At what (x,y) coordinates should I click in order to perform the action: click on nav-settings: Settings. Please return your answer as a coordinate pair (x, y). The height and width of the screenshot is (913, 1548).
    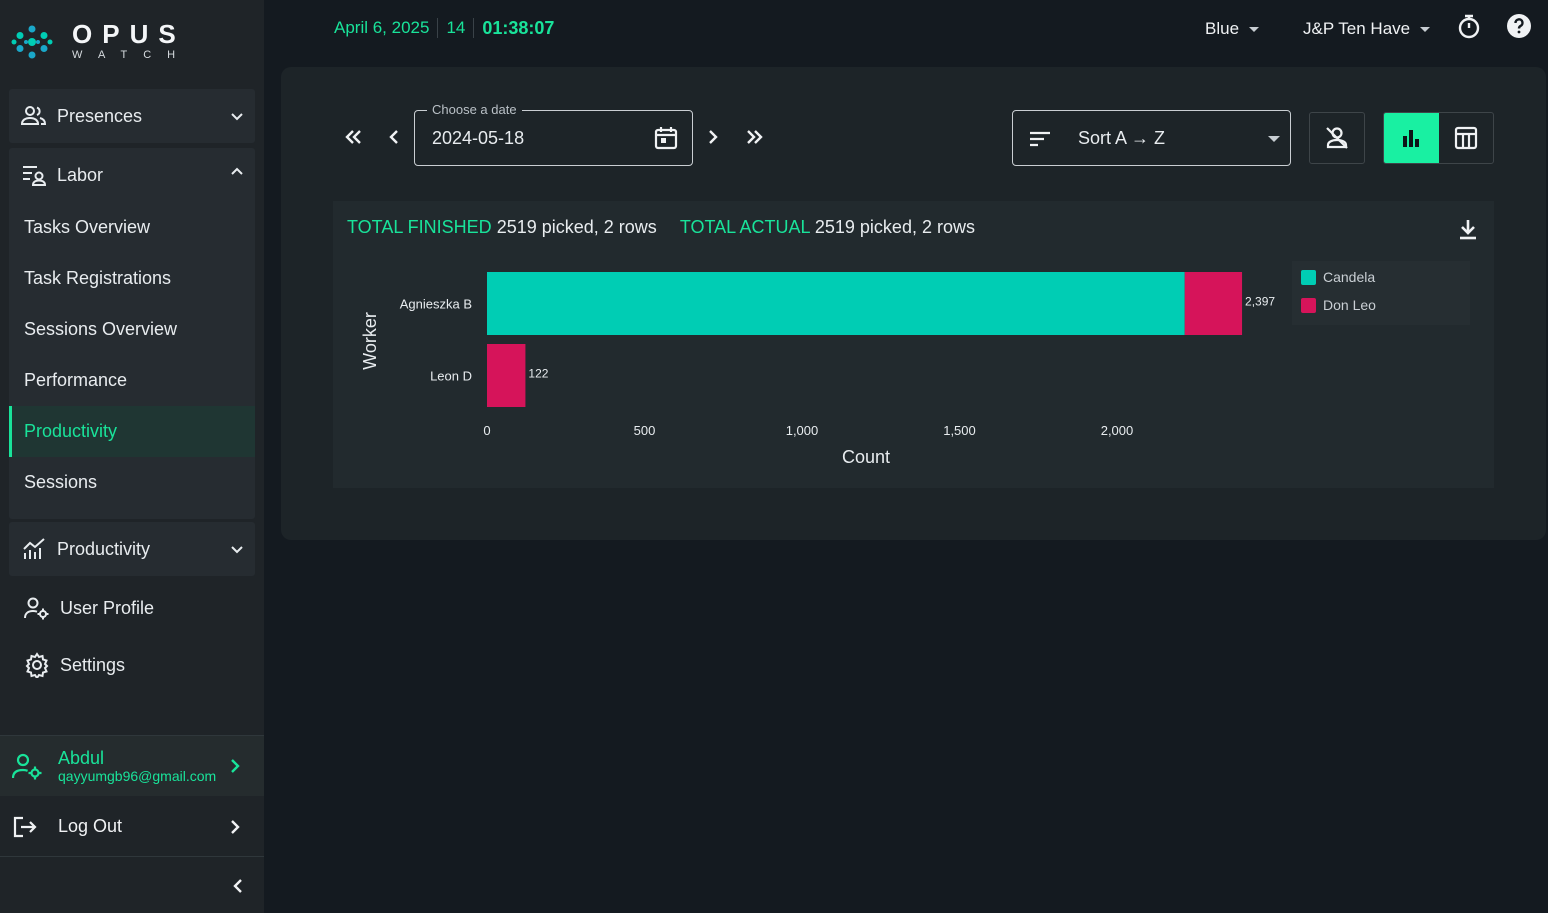
    Looking at the image, I should click on (74, 665).